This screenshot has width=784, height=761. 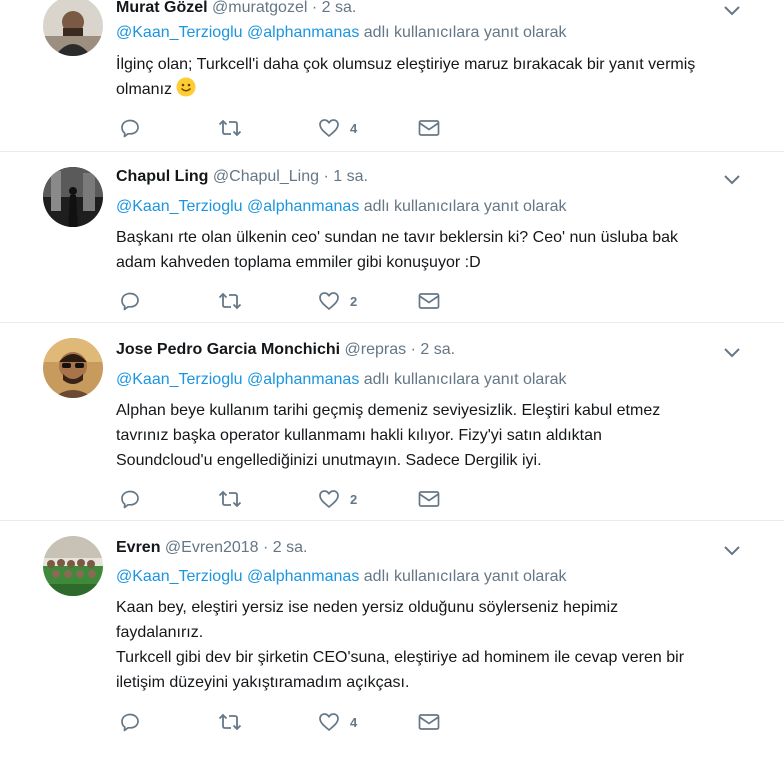 I want to click on display-name: Evren, so click(x=138, y=547).